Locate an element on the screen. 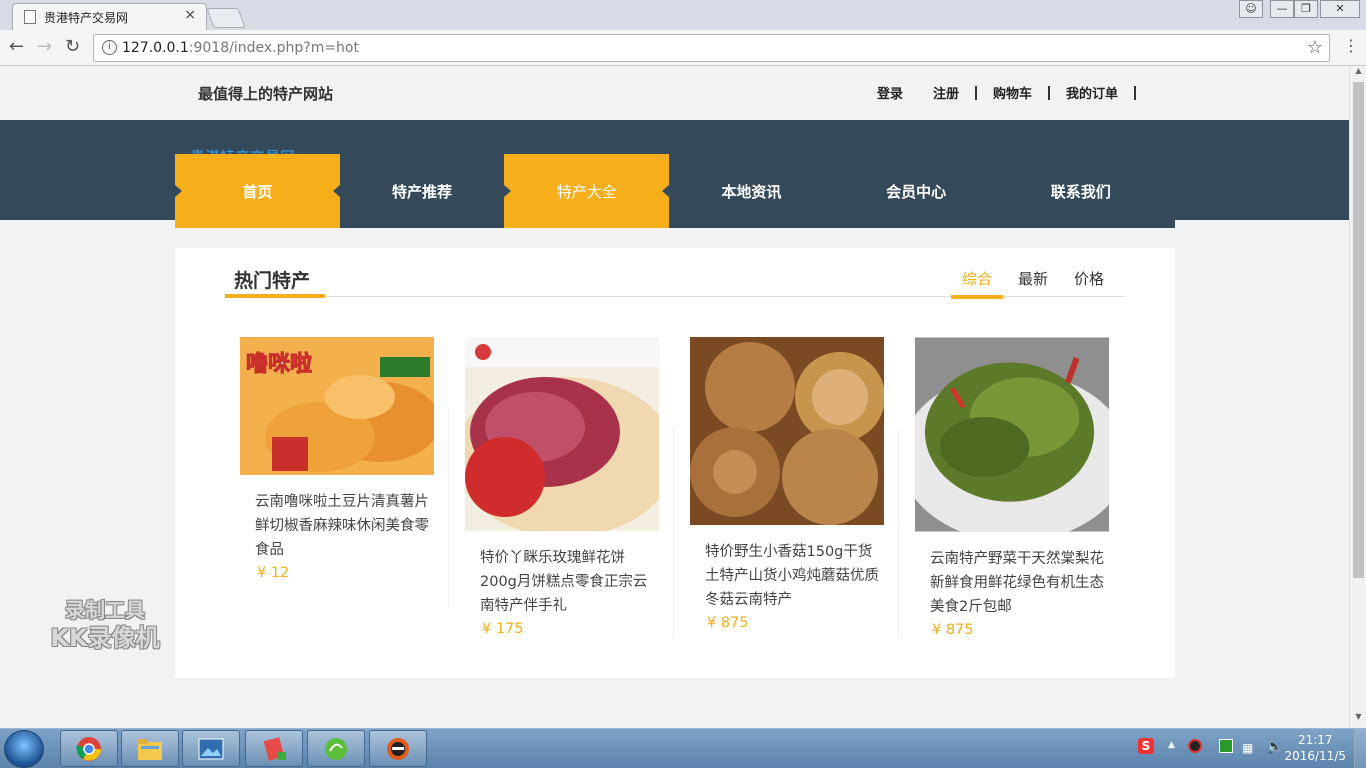 The width and height of the screenshot is (1366, 768). scroll-down-icon: ▼ is located at coordinates (1358, 719).